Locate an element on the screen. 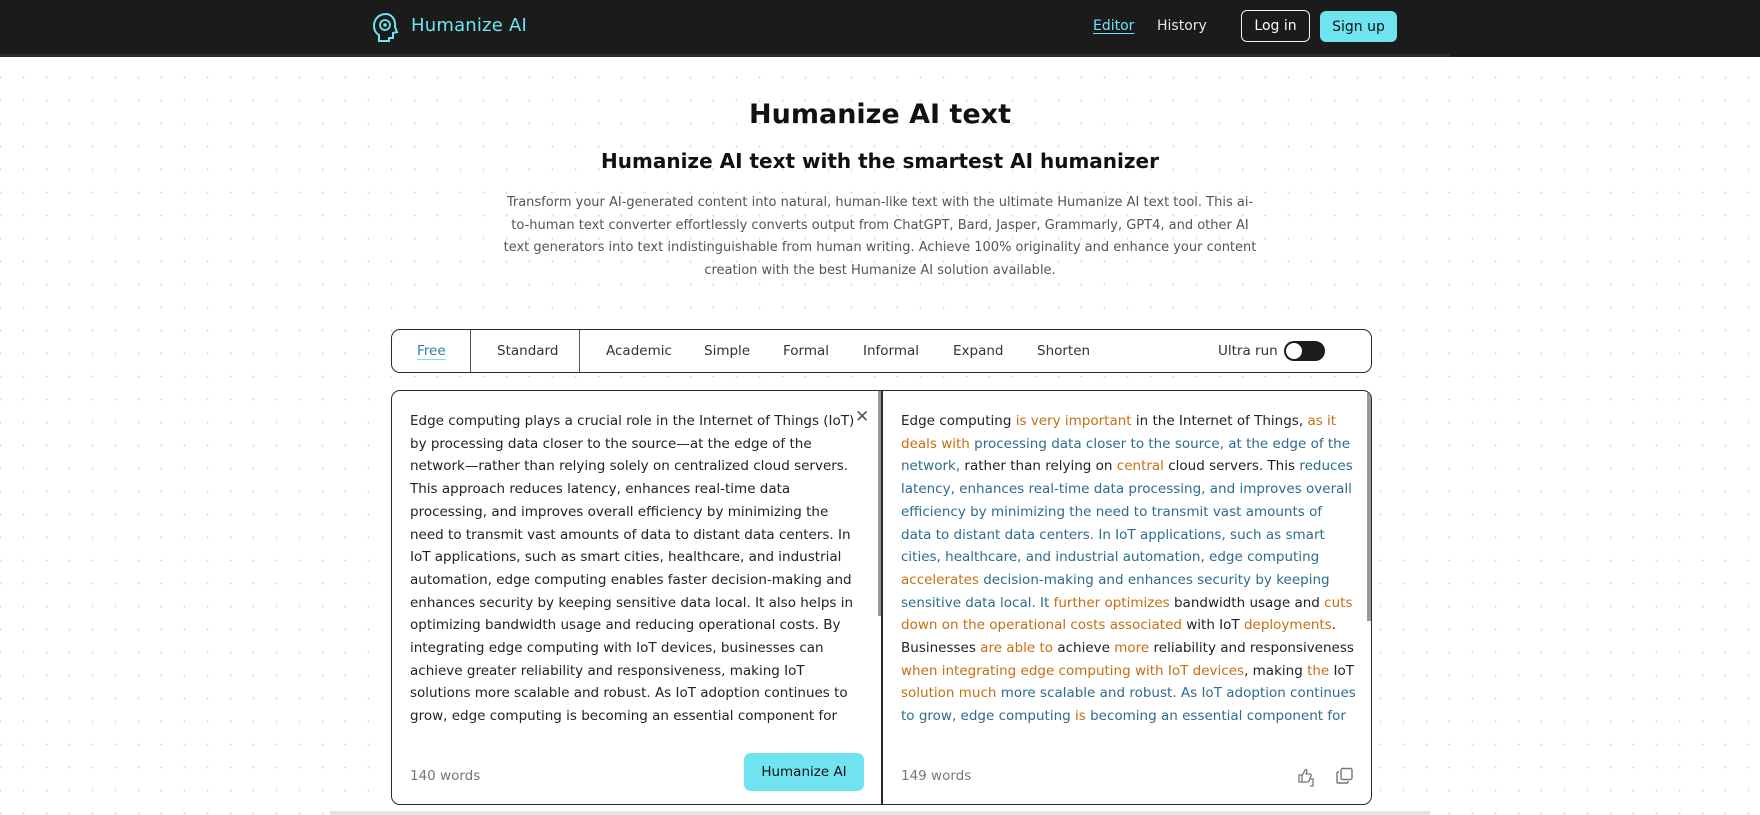  signup-button: Sign up is located at coordinates (1358, 26).